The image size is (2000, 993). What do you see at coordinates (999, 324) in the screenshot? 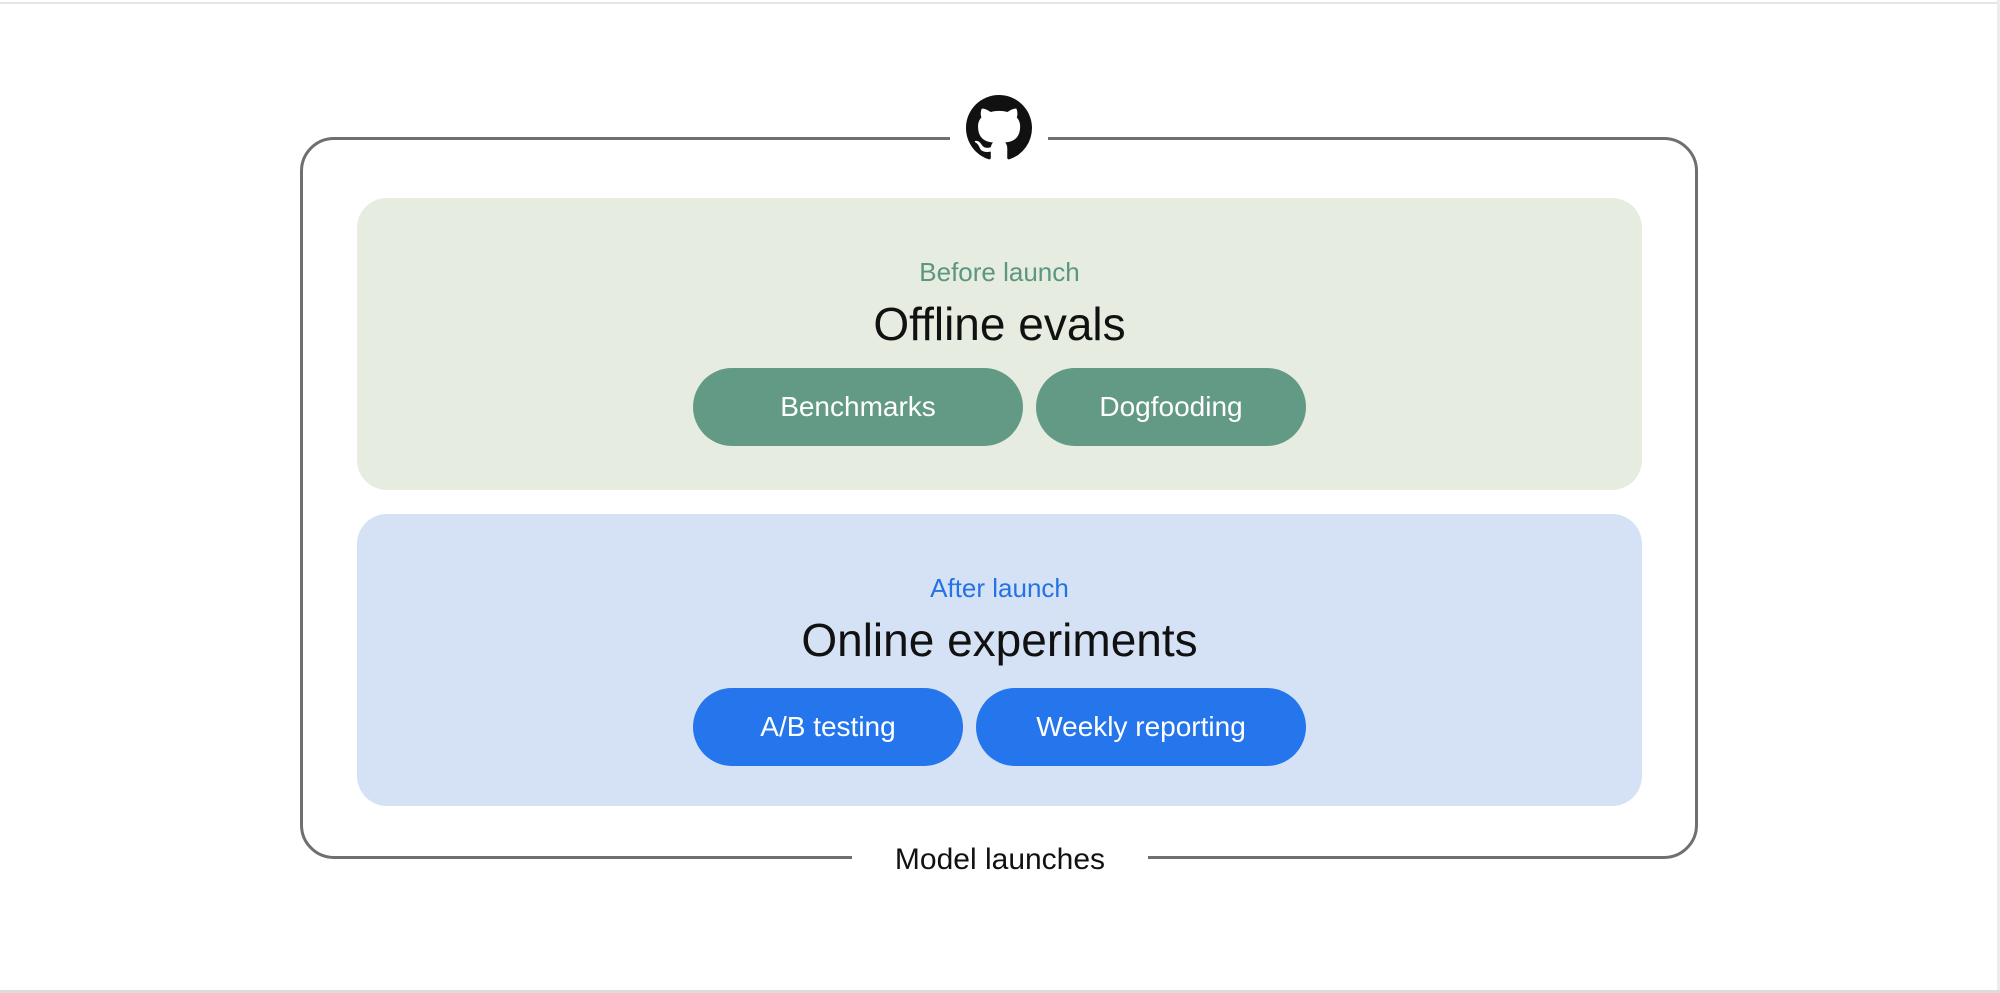
I see `offline-title: Offline evals` at bounding box center [999, 324].